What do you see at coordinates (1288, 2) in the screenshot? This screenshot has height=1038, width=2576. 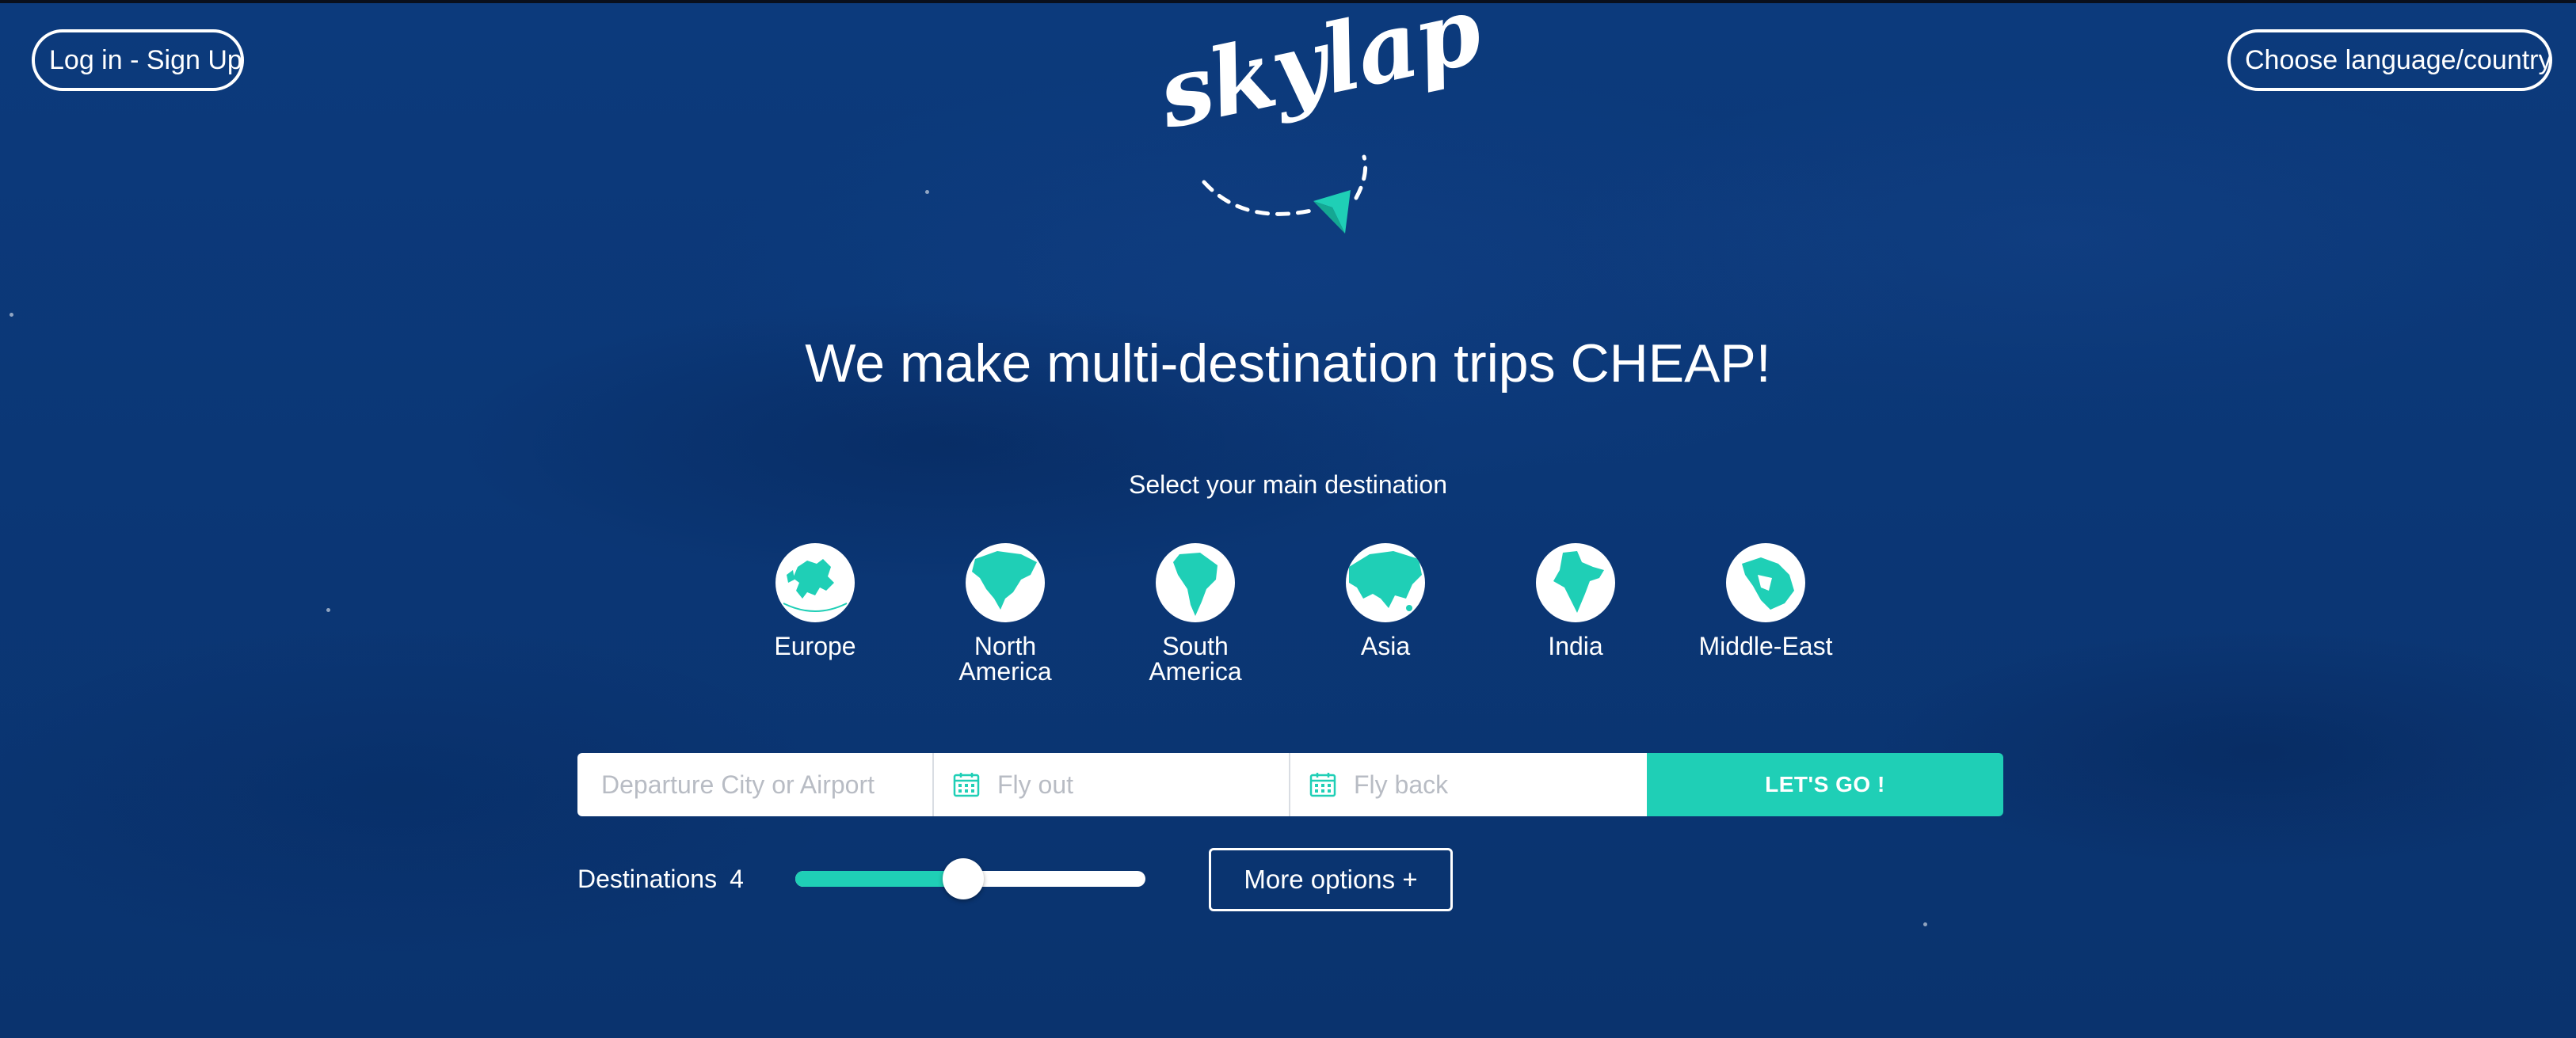 I see `top-border` at bounding box center [1288, 2].